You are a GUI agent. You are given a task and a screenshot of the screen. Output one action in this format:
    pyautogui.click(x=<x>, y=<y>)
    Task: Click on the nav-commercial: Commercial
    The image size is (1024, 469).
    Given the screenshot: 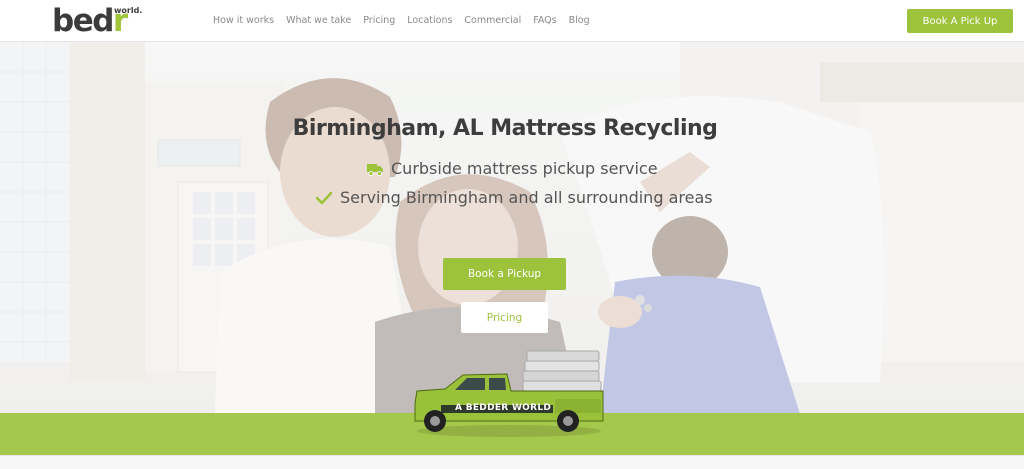 What is the action you would take?
    pyautogui.click(x=492, y=20)
    